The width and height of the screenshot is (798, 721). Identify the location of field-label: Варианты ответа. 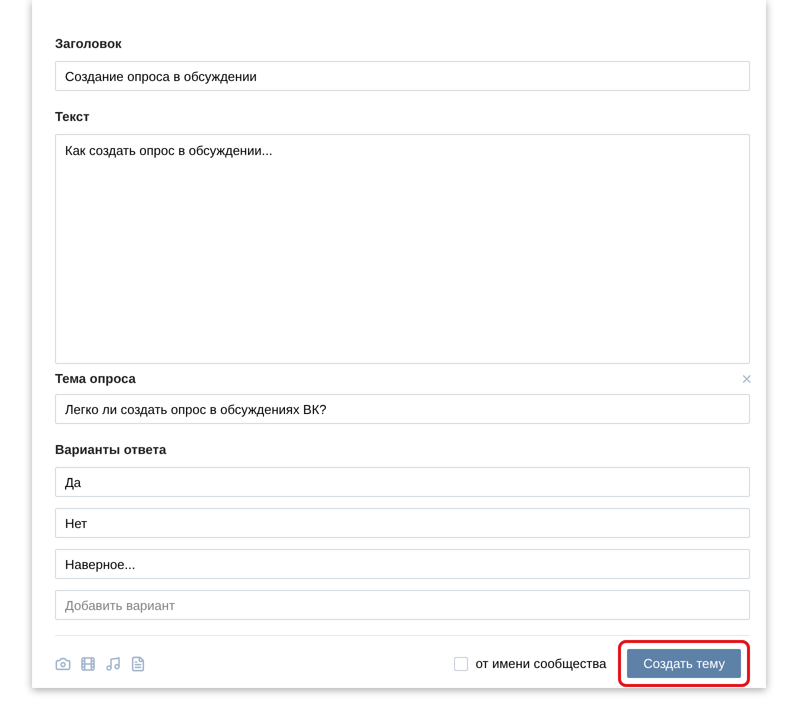
(111, 449).